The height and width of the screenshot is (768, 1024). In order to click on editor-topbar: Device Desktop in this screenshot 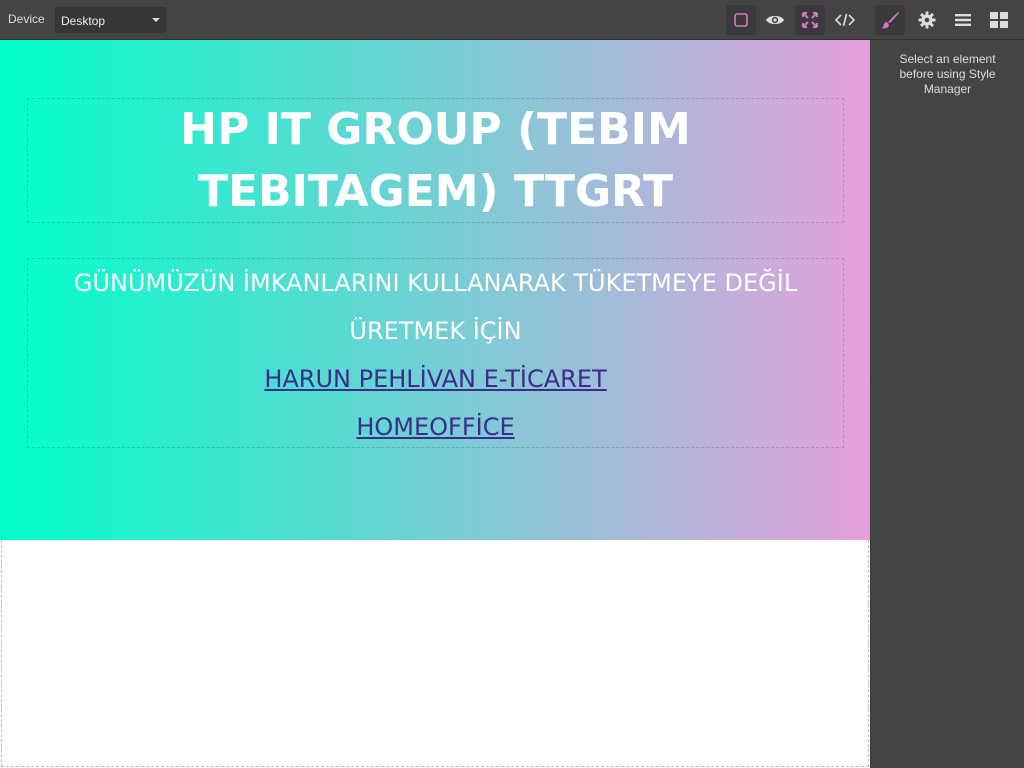, I will do `click(512, 20)`.